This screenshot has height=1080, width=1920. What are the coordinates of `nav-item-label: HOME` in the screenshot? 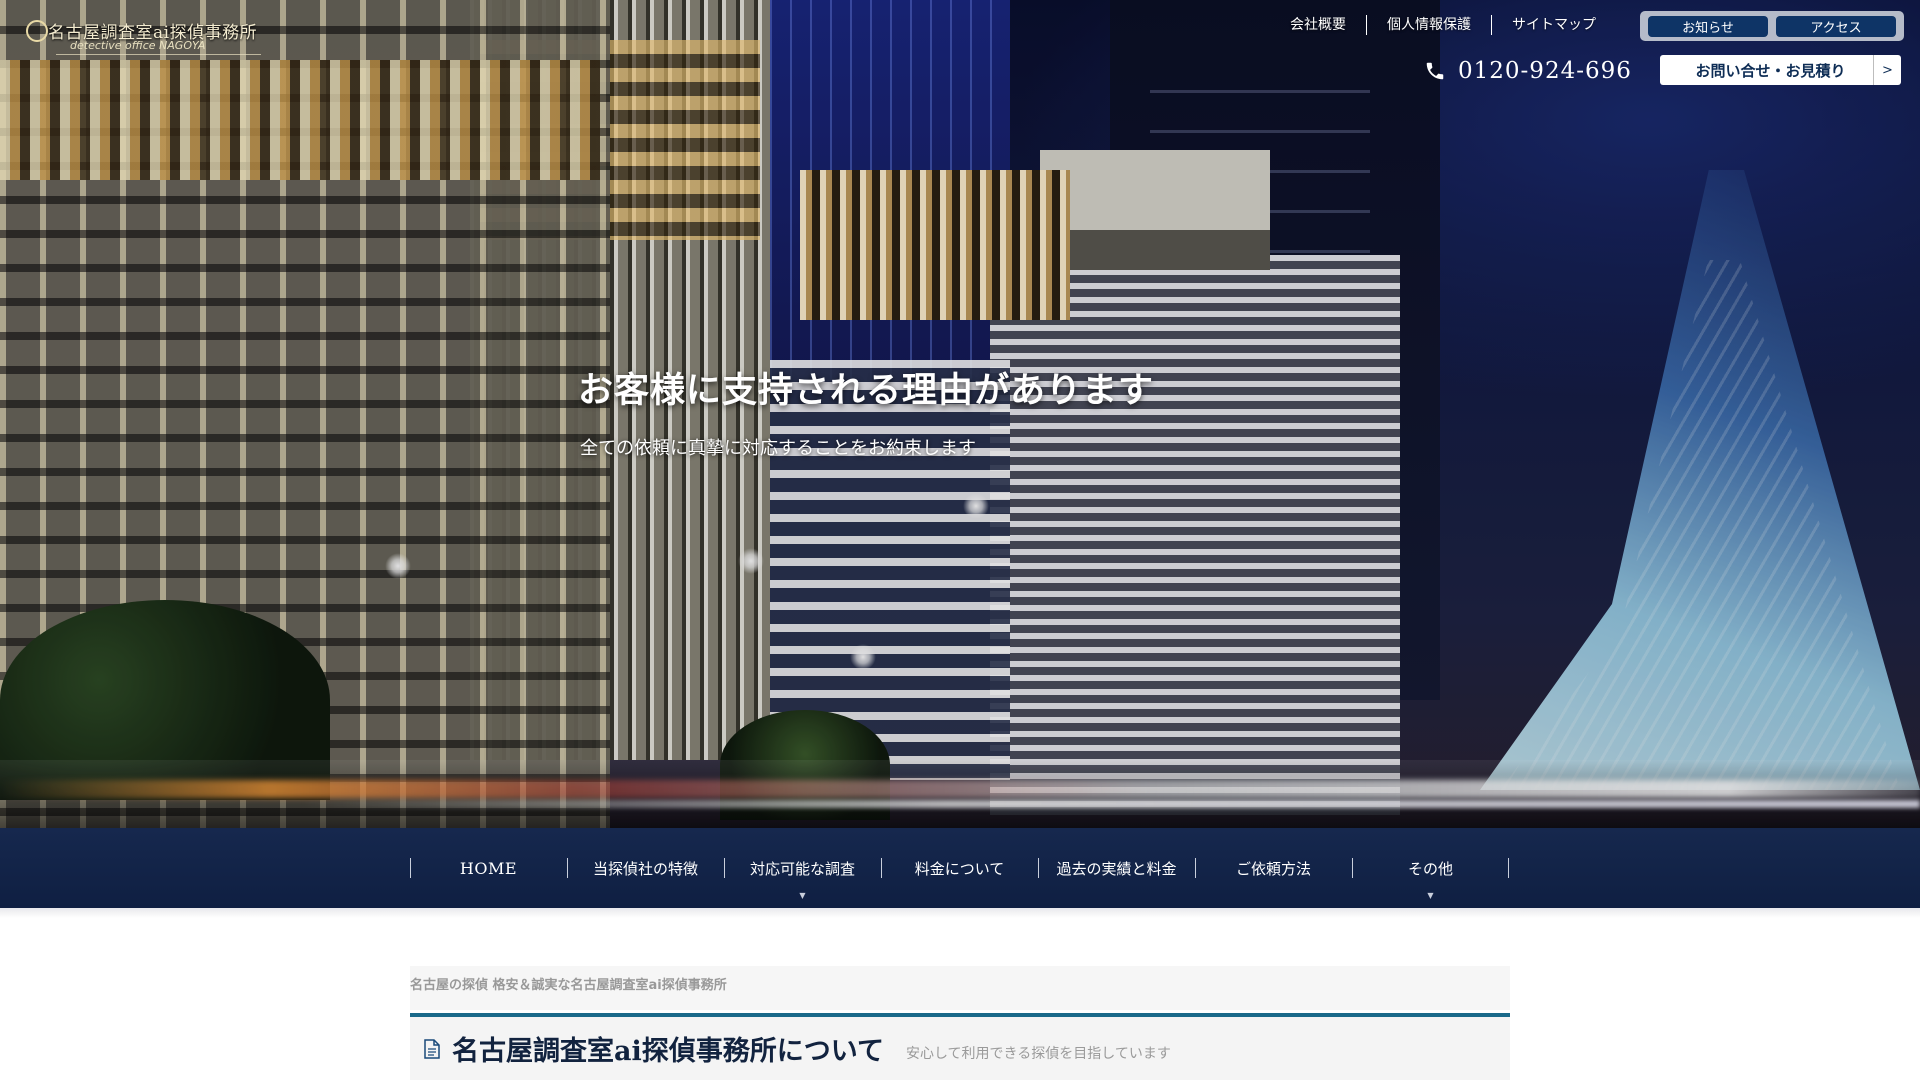 It's located at (488, 868).